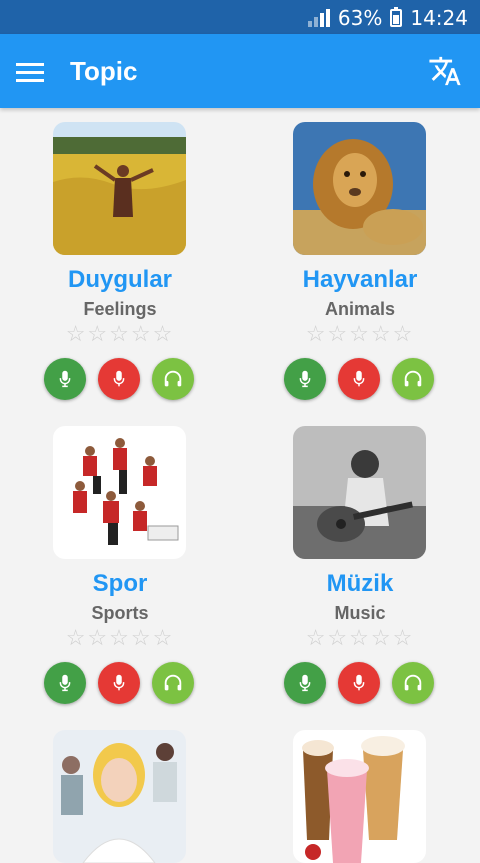 This screenshot has height=863, width=480. Describe the element at coordinates (240, 71) in the screenshot. I see `app-bar: Topic` at that location.